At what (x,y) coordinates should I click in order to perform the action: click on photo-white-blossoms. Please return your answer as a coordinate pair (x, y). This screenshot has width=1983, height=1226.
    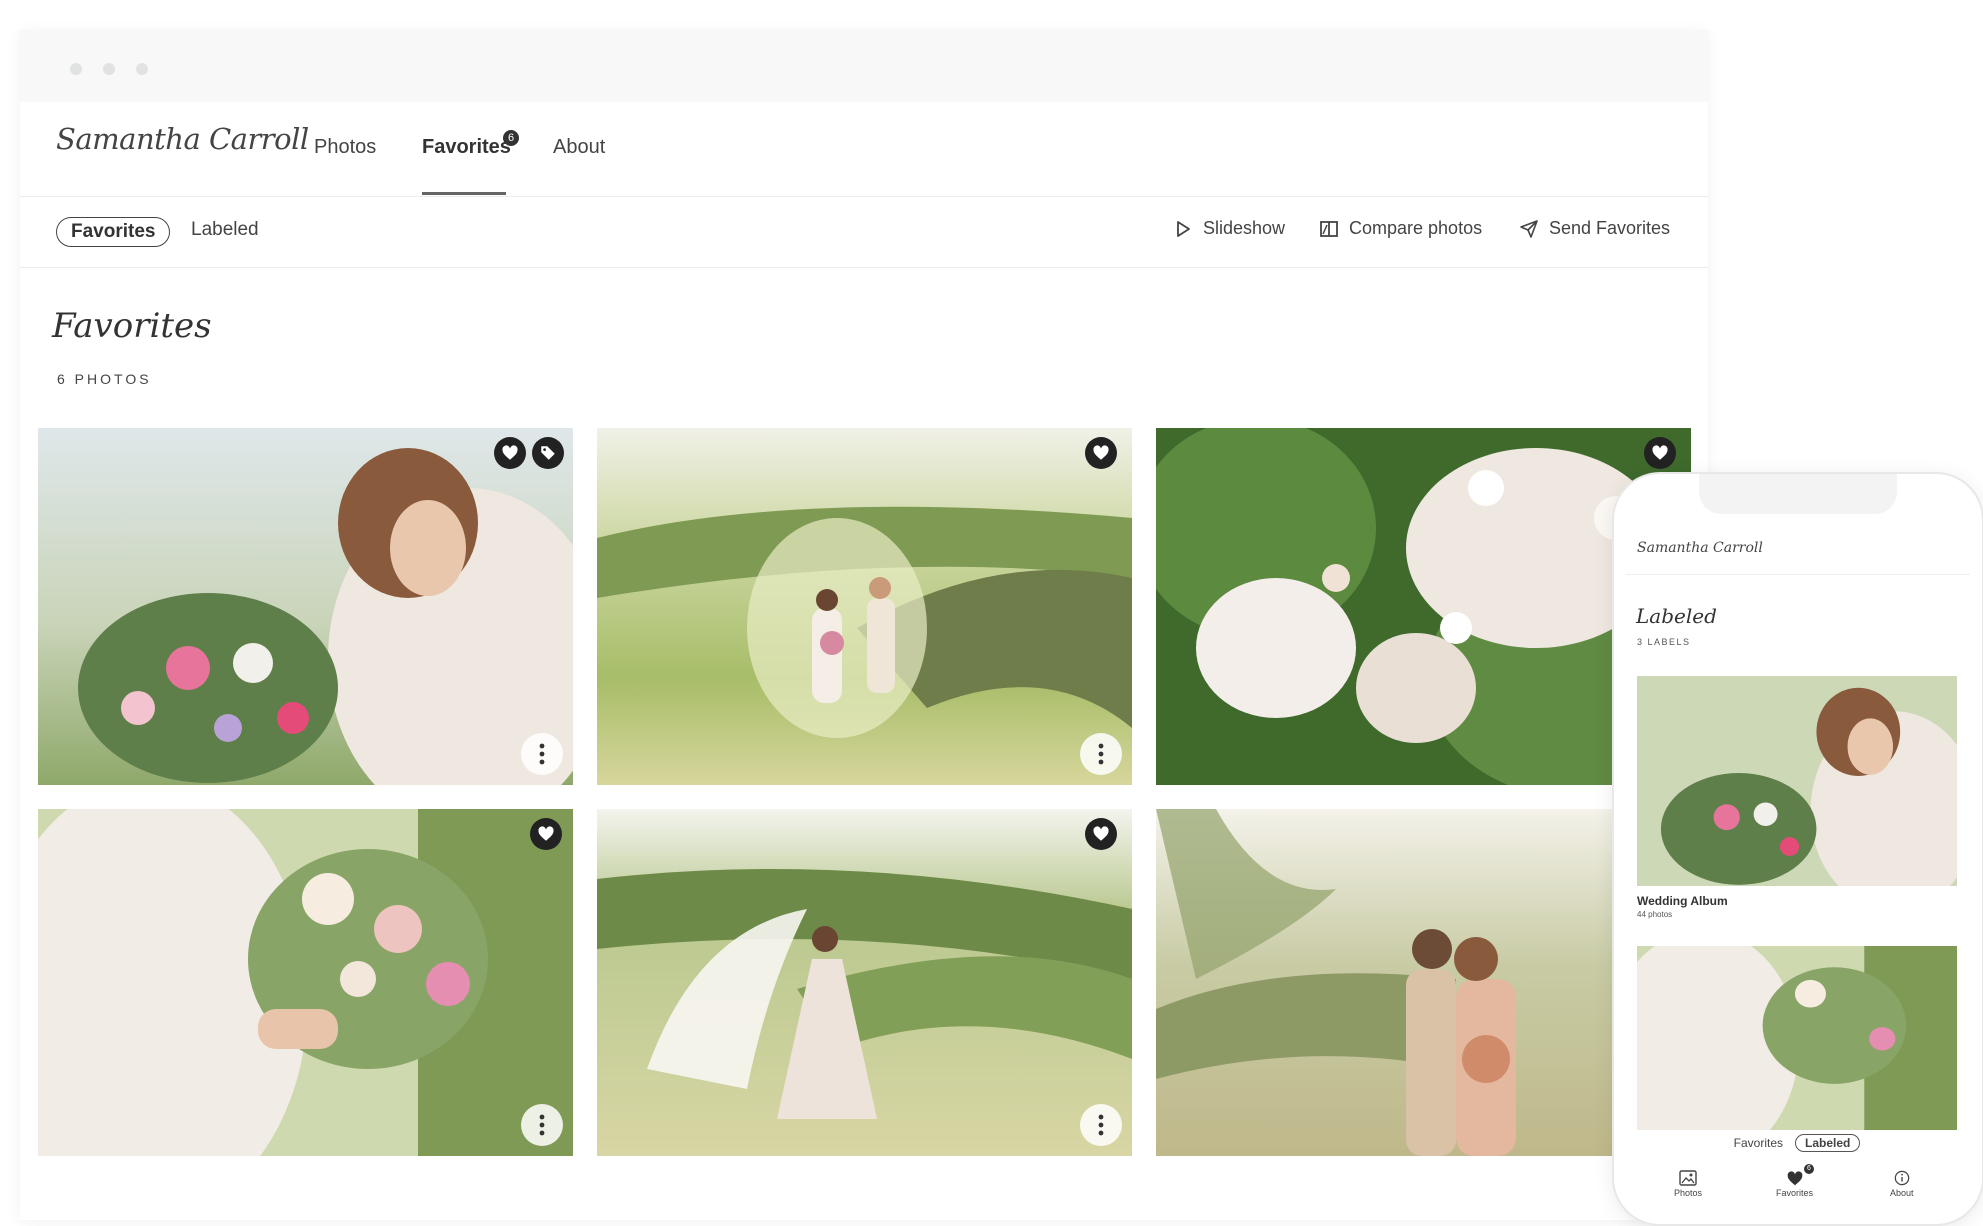
    Looking at the image, I should click on (1423, 606).